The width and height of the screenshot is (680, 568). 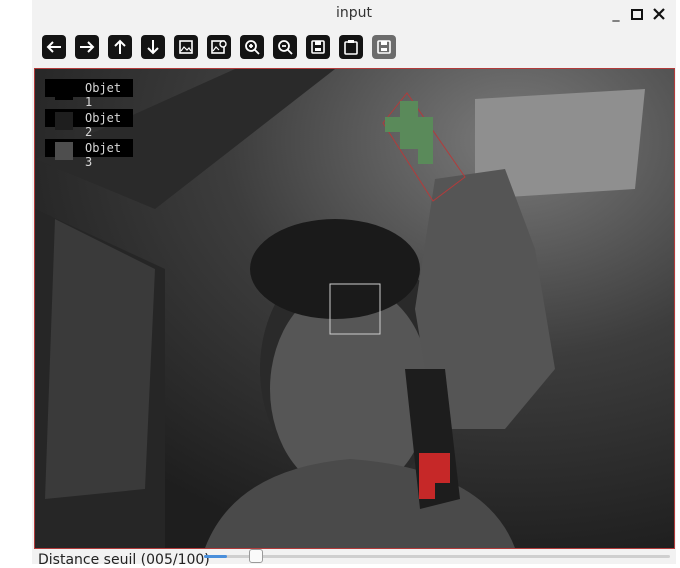 I want to click on slider-fill, so click(x=215, y=556).